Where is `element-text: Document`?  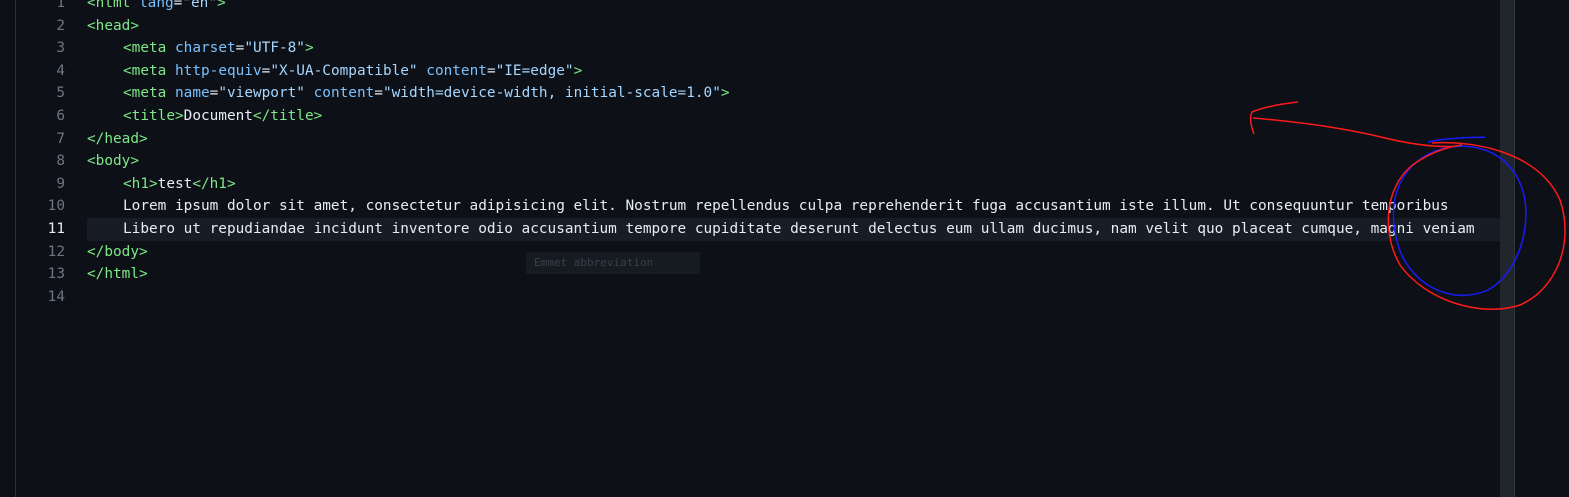 element-text: Document is located at coordinates (218, 116).